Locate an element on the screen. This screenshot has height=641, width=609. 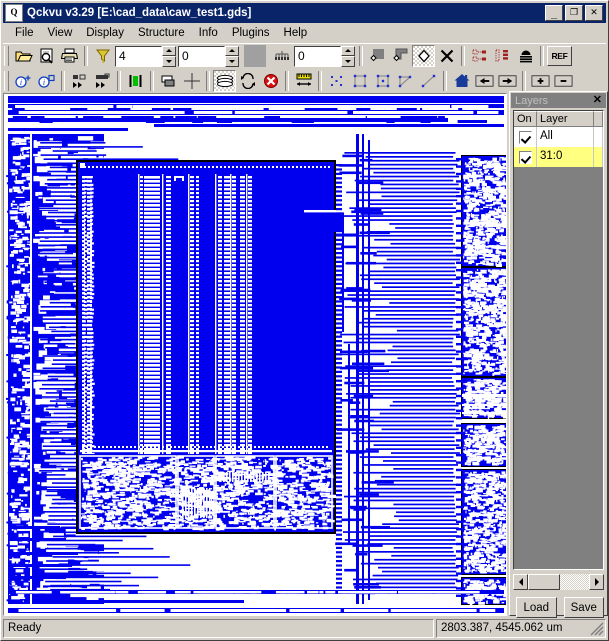
print-button is located at coordinates (69, 56).